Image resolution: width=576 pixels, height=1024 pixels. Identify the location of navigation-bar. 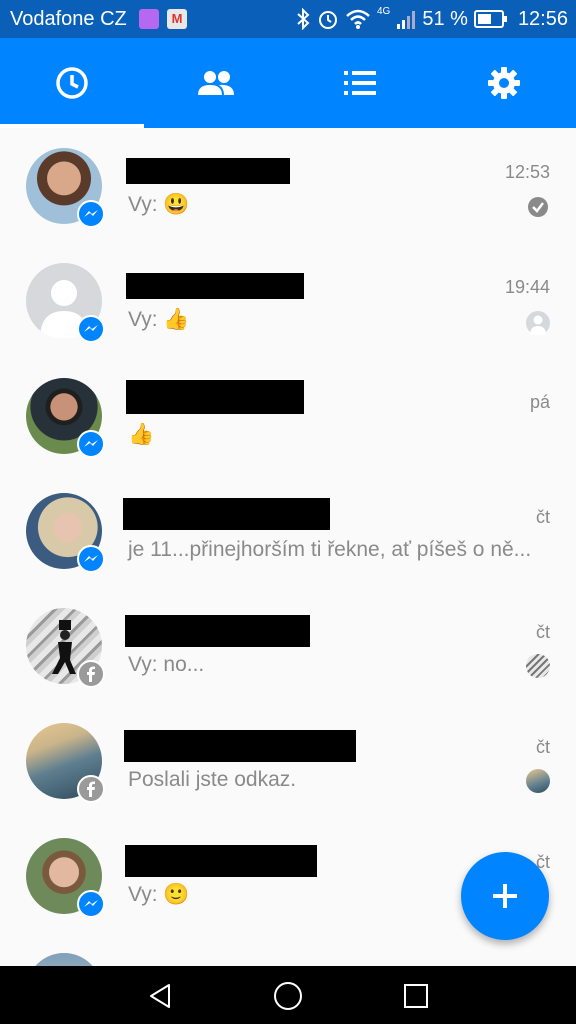
(288, 995).